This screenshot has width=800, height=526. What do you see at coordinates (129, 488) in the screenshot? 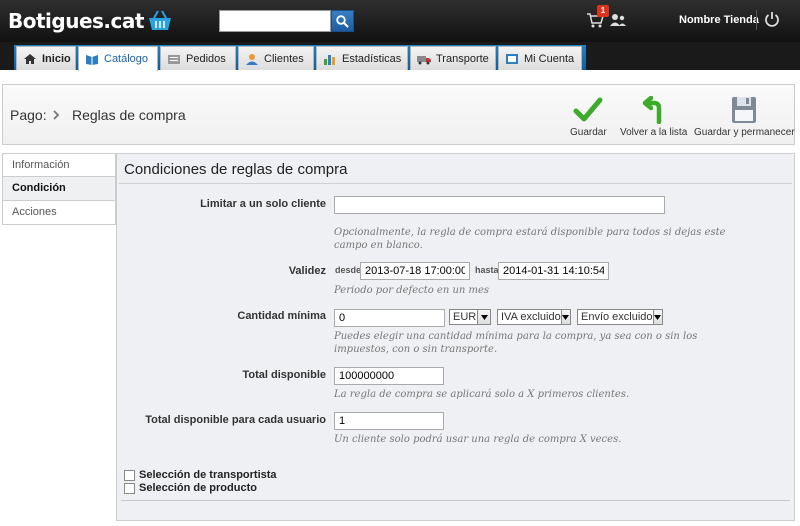
I see `product-checkbox` at bounding box center [129, 488].